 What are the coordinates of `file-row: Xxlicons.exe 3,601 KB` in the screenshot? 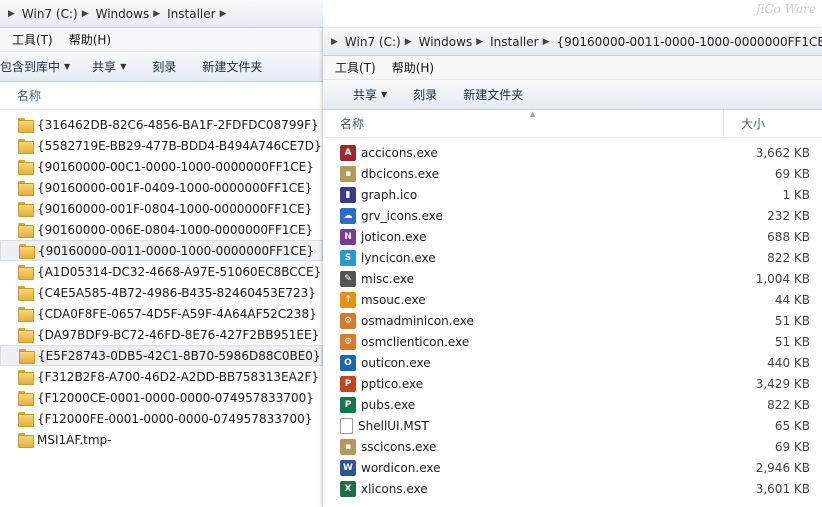 It's located at (572, 488).